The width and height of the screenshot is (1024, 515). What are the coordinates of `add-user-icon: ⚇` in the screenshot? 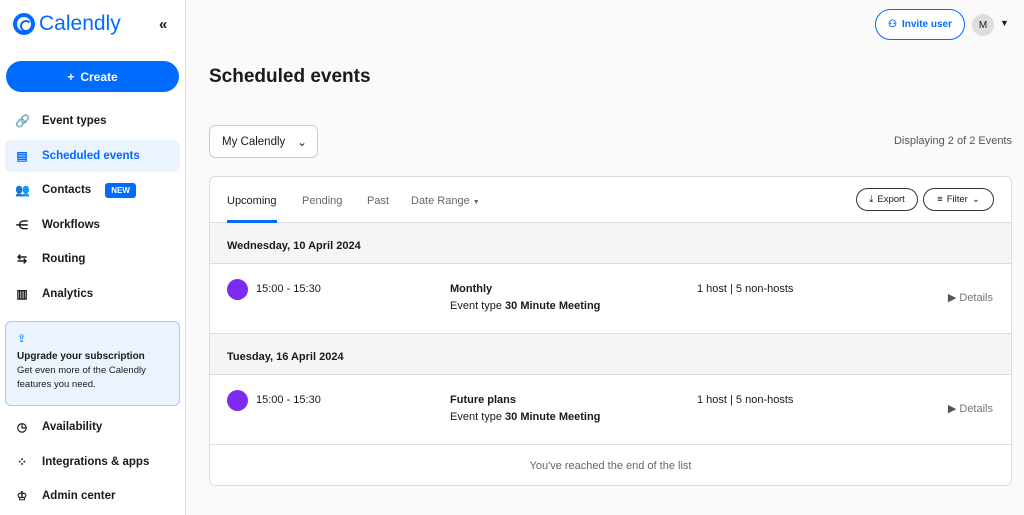 It's located at (892, 24).